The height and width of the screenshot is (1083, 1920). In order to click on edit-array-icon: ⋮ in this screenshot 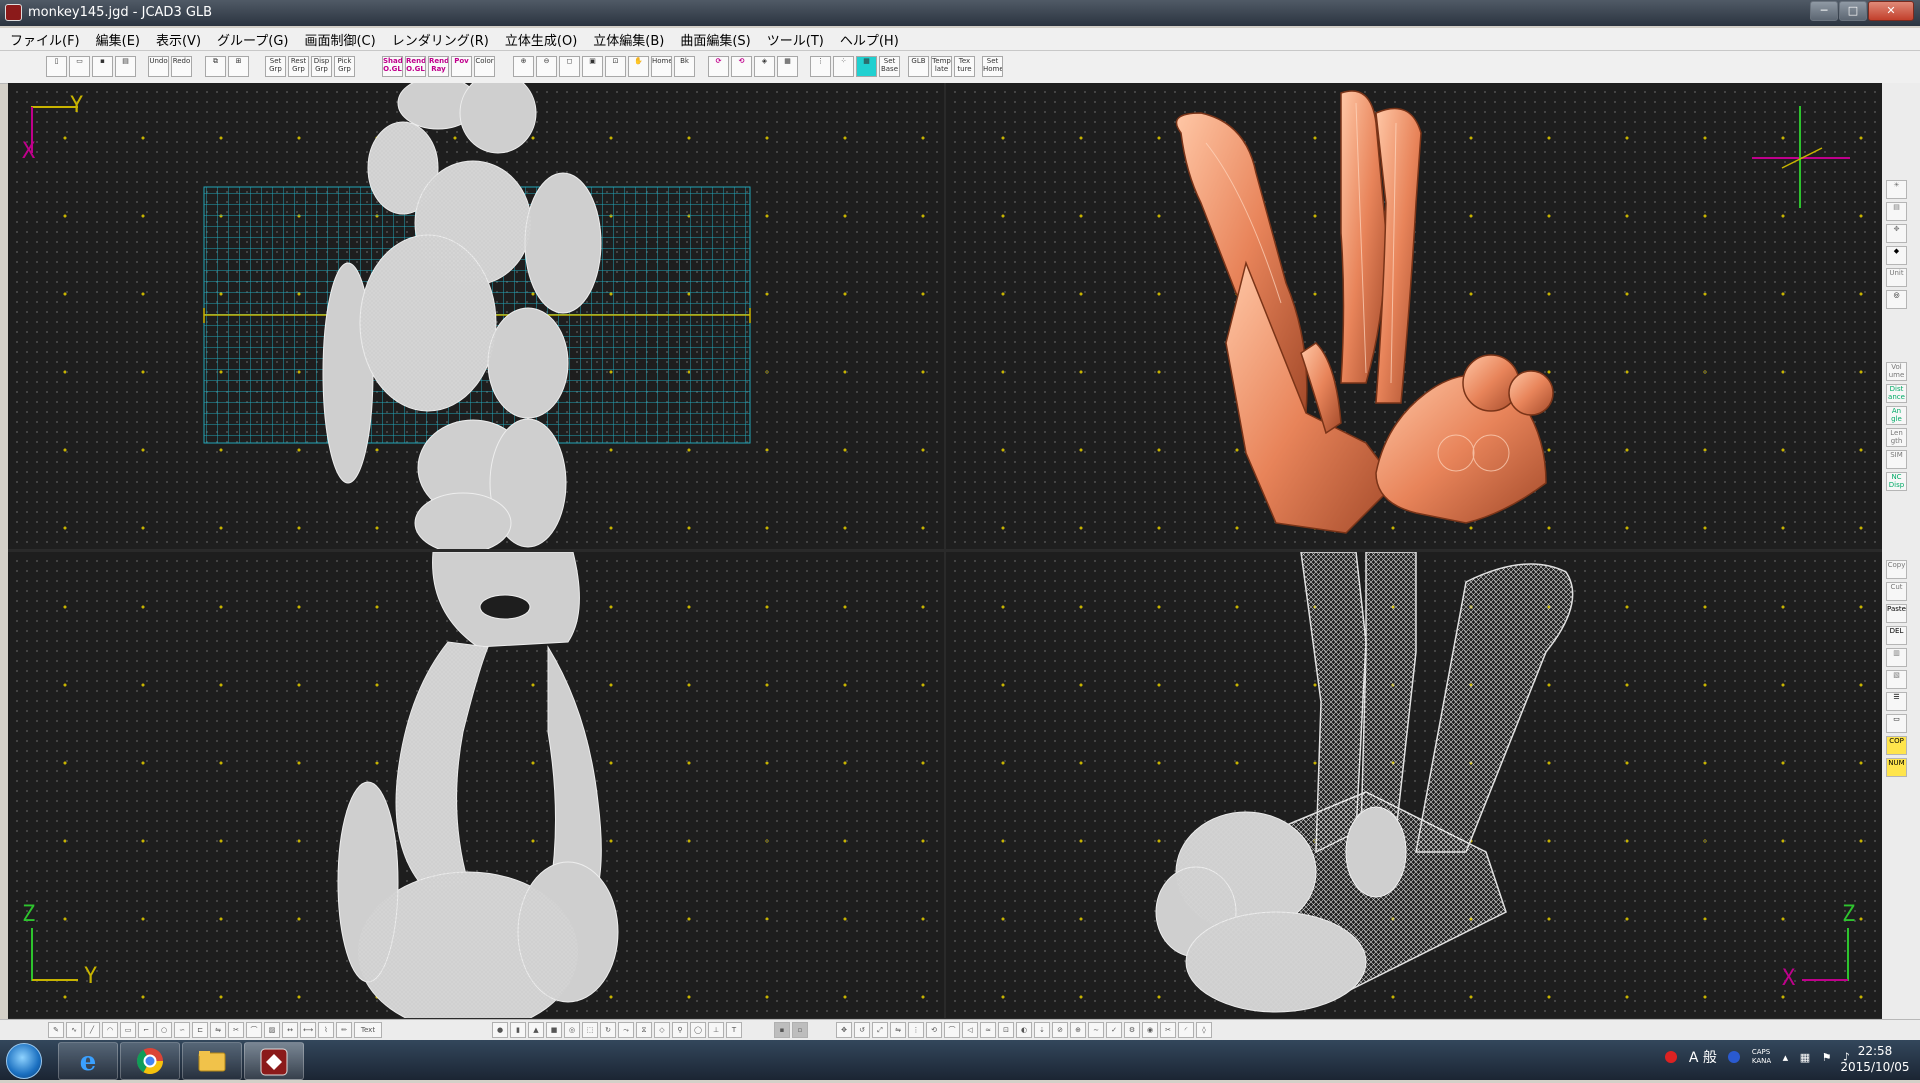, I will do `click(916, 1030)`.